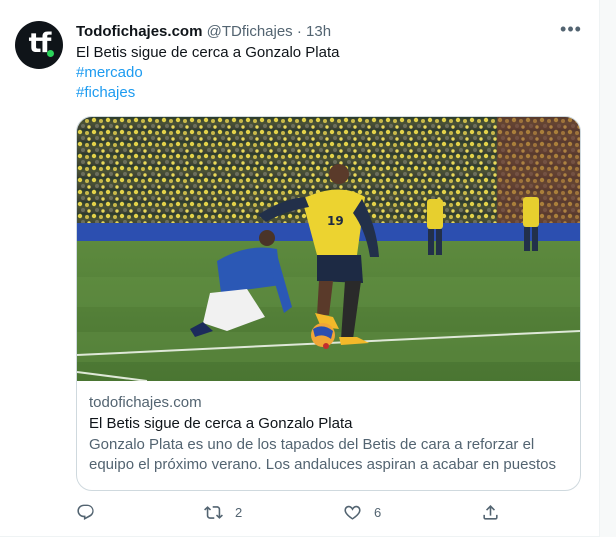  I want to click on retweet-count: 2, so click(239, 512).